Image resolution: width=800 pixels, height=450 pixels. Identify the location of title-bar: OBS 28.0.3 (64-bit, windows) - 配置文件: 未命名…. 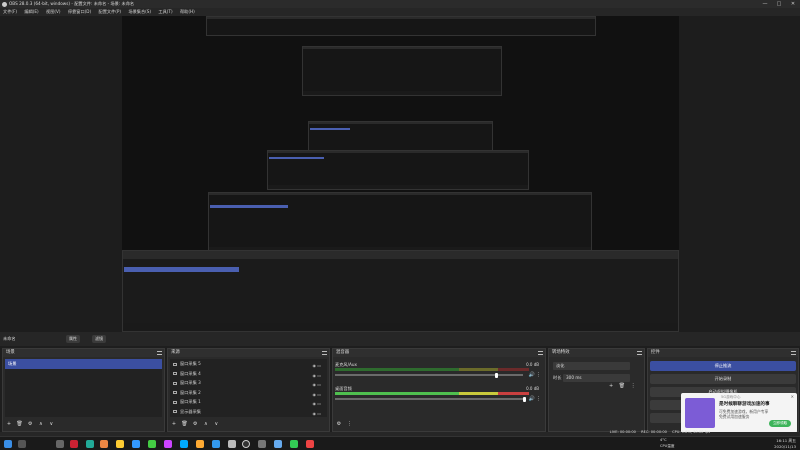
(400, 4).